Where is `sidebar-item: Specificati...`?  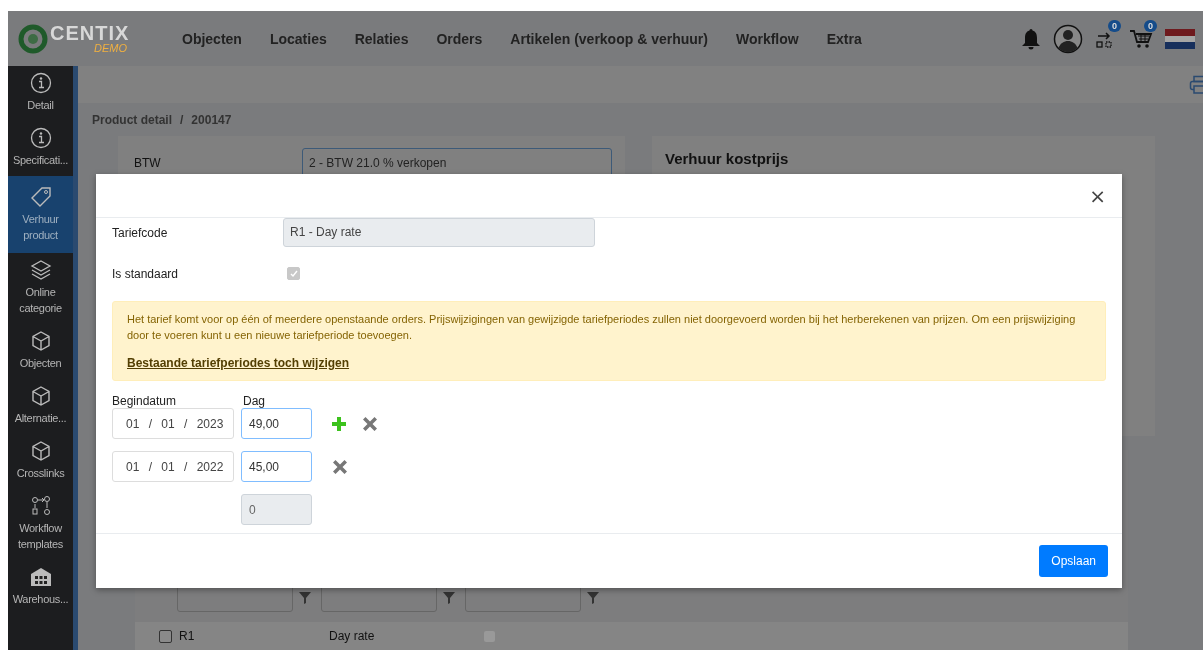
sidebar-item: Specificati... is located at coordinates (40, 148).